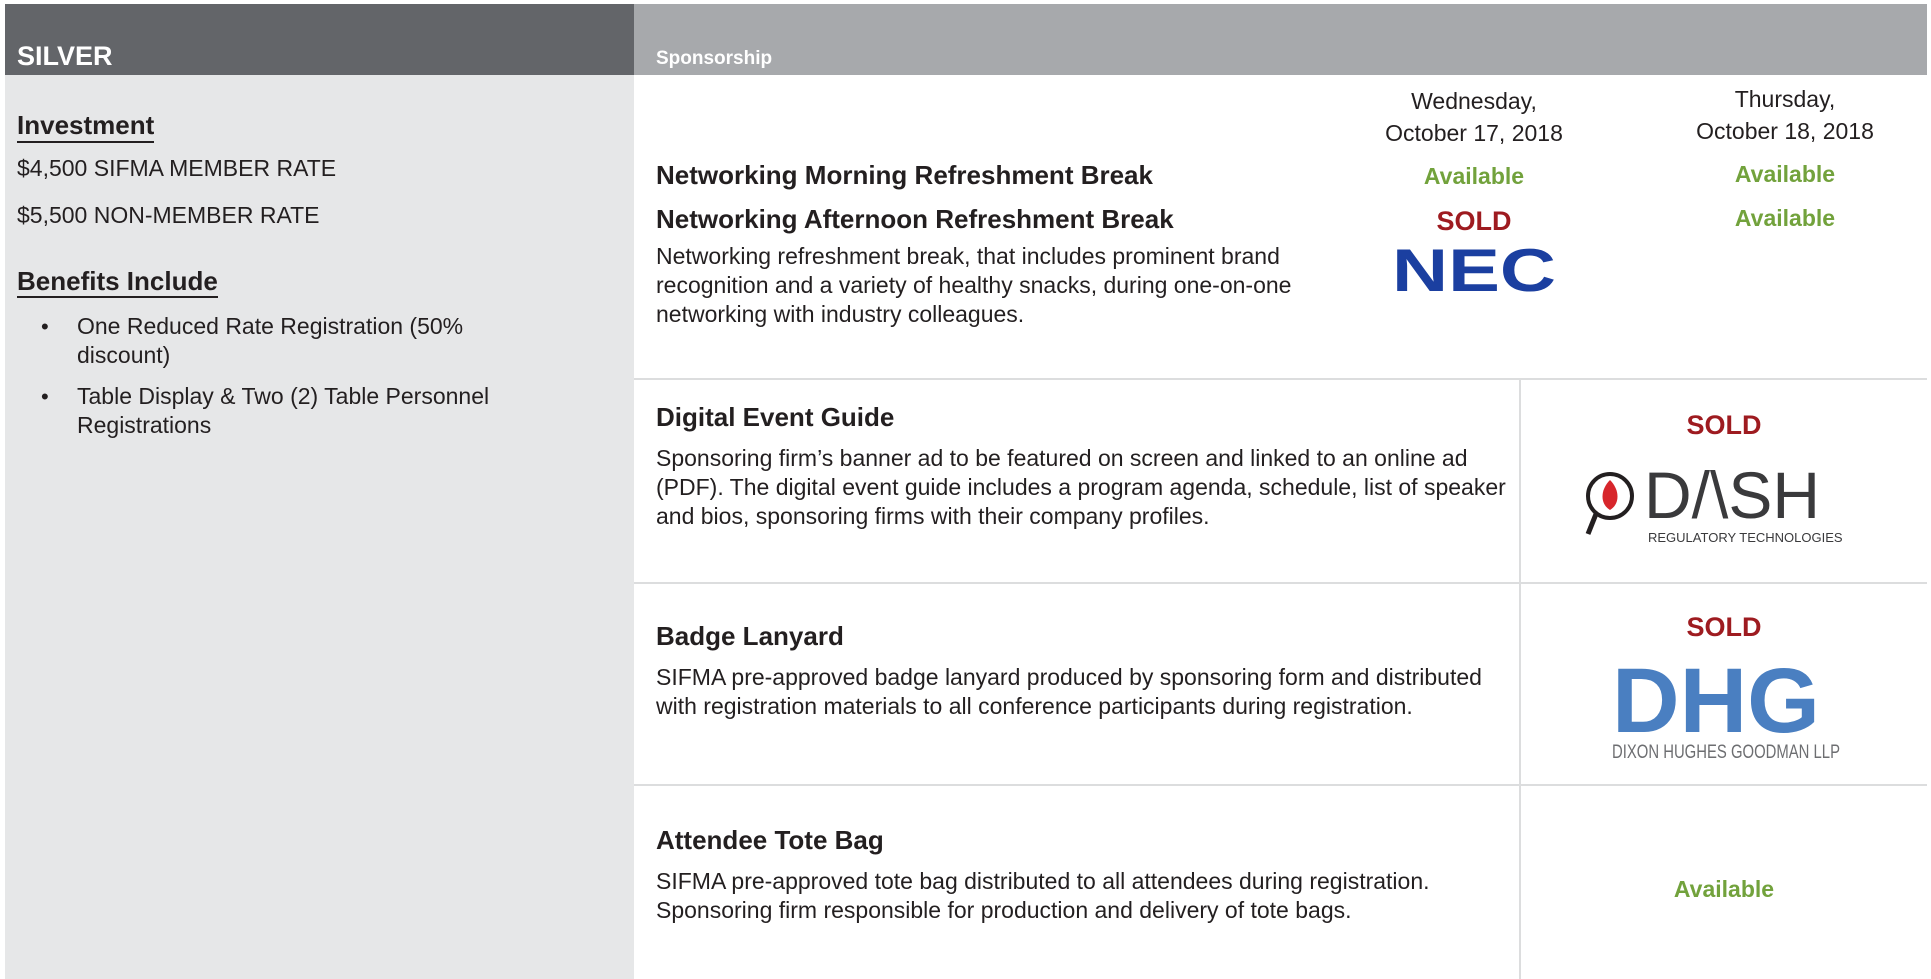  What do you see at coordinates (1785, 99) in the screenshot?
I see `date-thursday-day: Thursday,` at bounding box center [1785, 99].